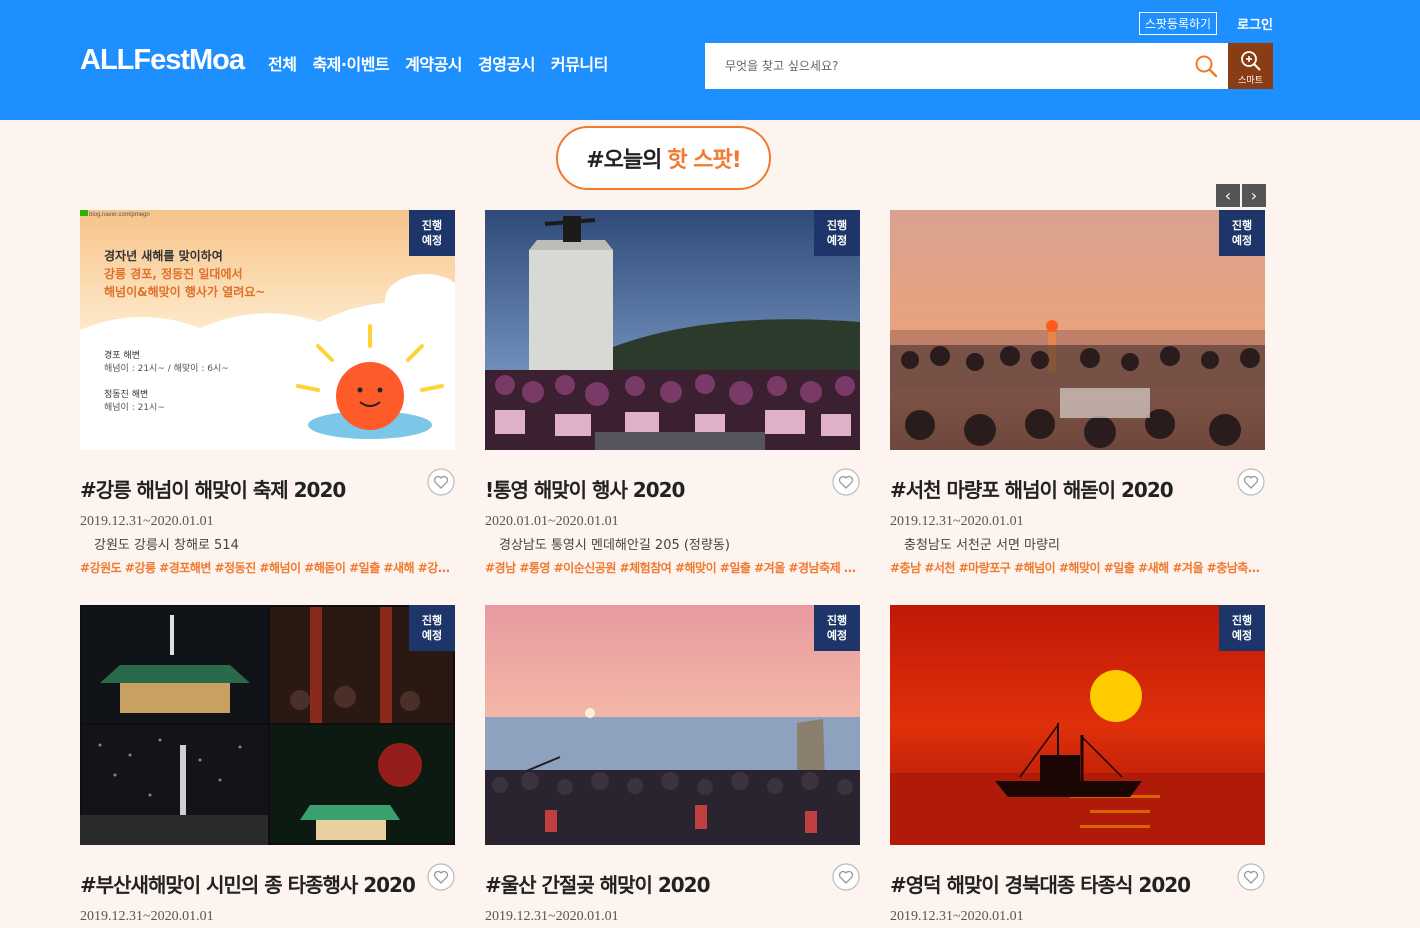 The height and width of the screenshot is (928, 1420). What do you see at coordinates (433, 63) in the screenshot?
I see `nav-item-contract-notice: 계약공시` at bounding box center [433, 63].